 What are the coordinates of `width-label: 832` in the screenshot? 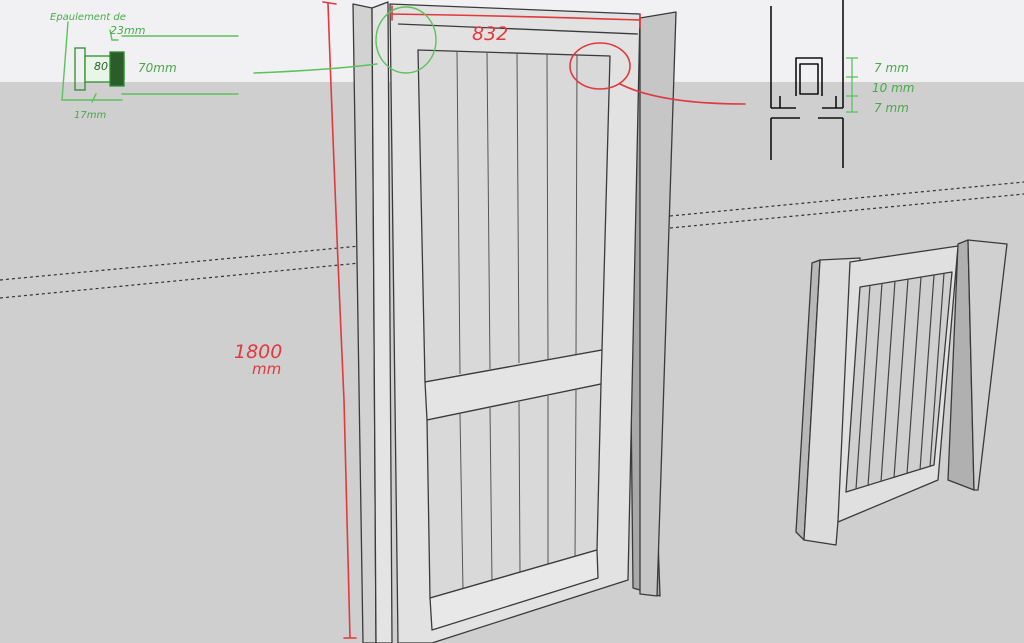 It's located at (490, 34).